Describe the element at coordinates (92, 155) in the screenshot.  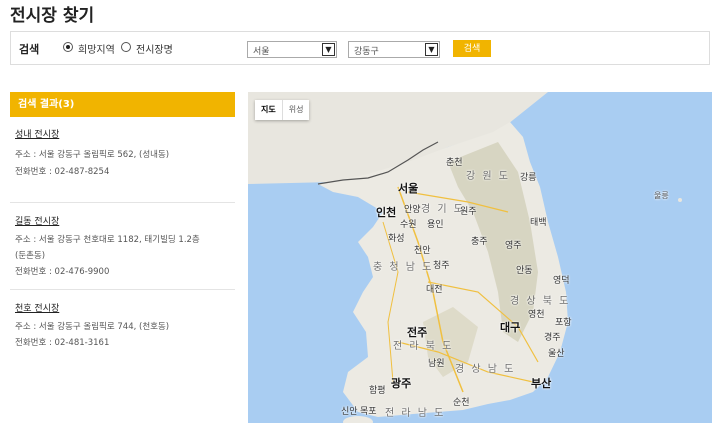
I see `showroom-address: 주소 : 서울 강동구 올림픽로 562, (성내동)` at that location.